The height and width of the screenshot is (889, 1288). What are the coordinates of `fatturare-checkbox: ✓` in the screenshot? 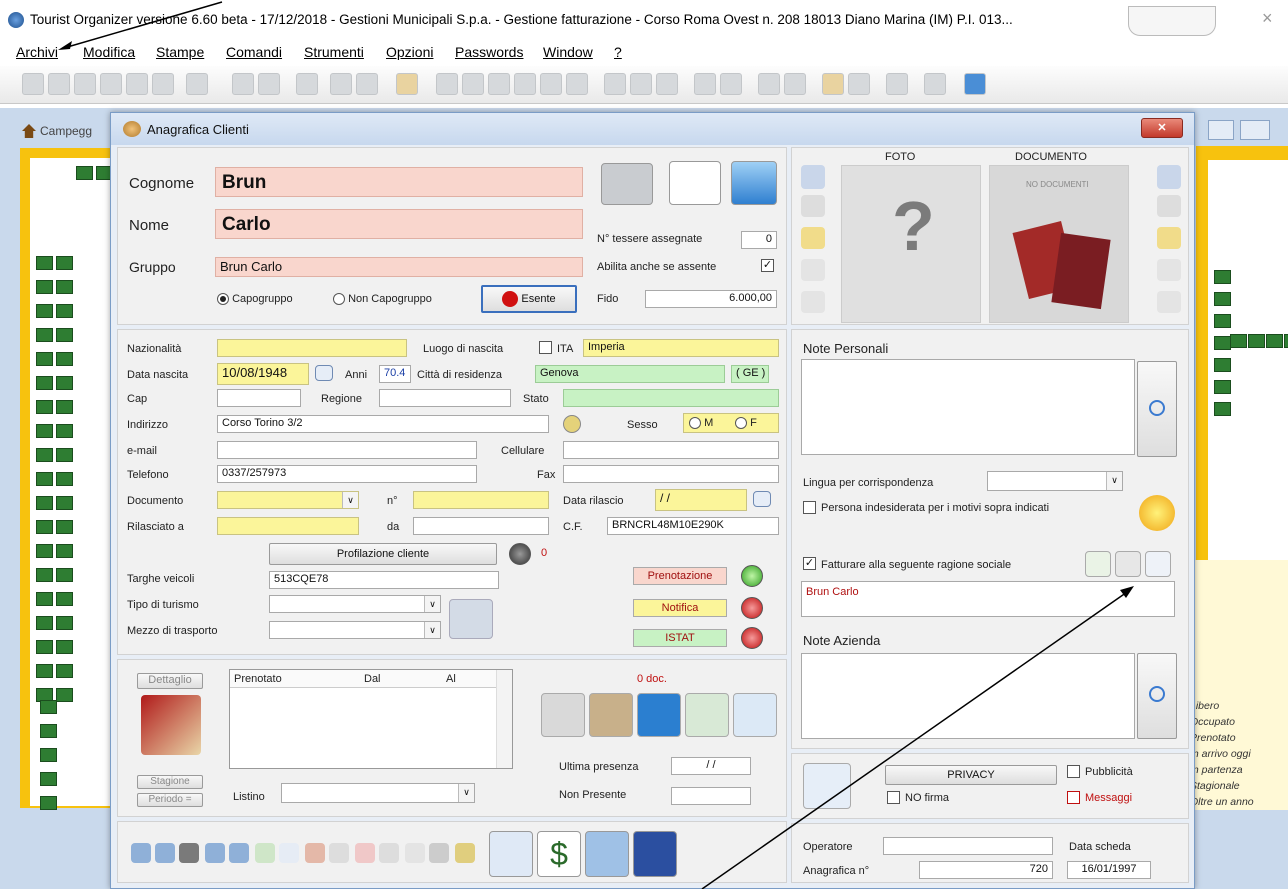 It's located at (809, 563).